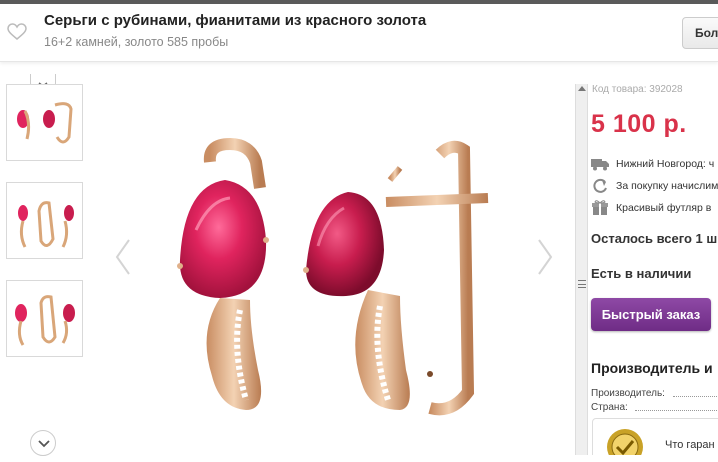  What do you see at coordinates (654, 407) in the screenshot?
I see `country-row: Страна:` at bounding box center [654, 407].